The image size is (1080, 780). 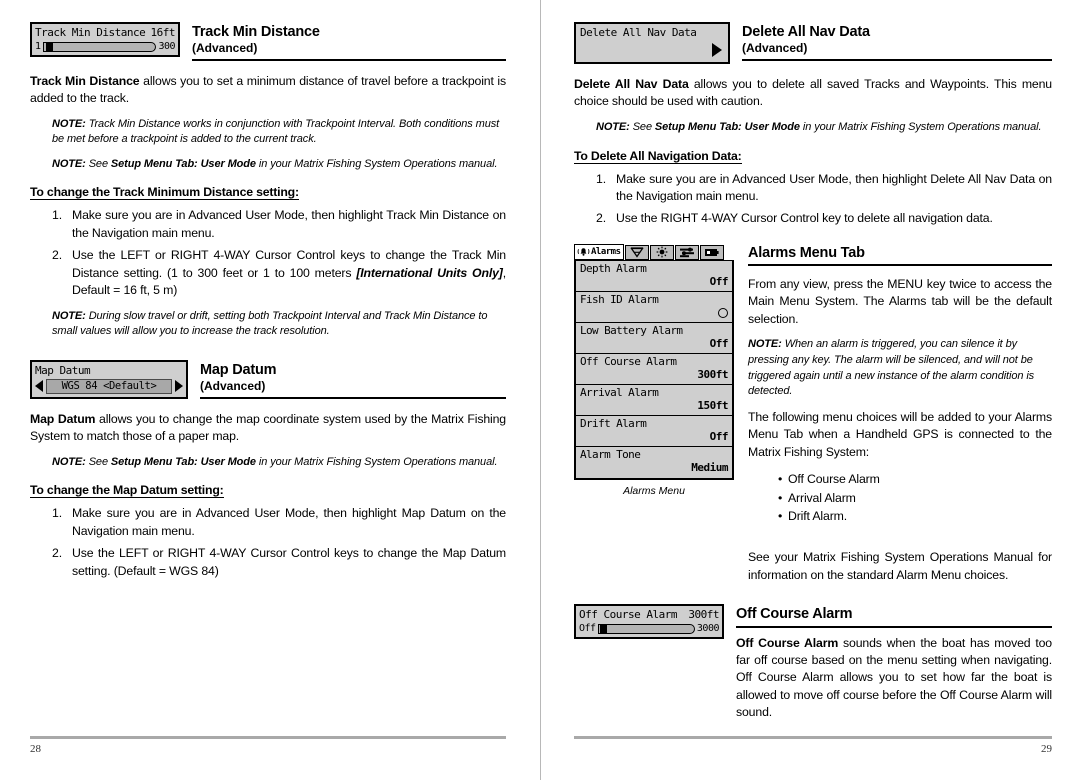 What do you see at coordinates (606, 251) in the screenshot?
I see `tab-alarms-label: Alarms` at bounding box center [606, 251].